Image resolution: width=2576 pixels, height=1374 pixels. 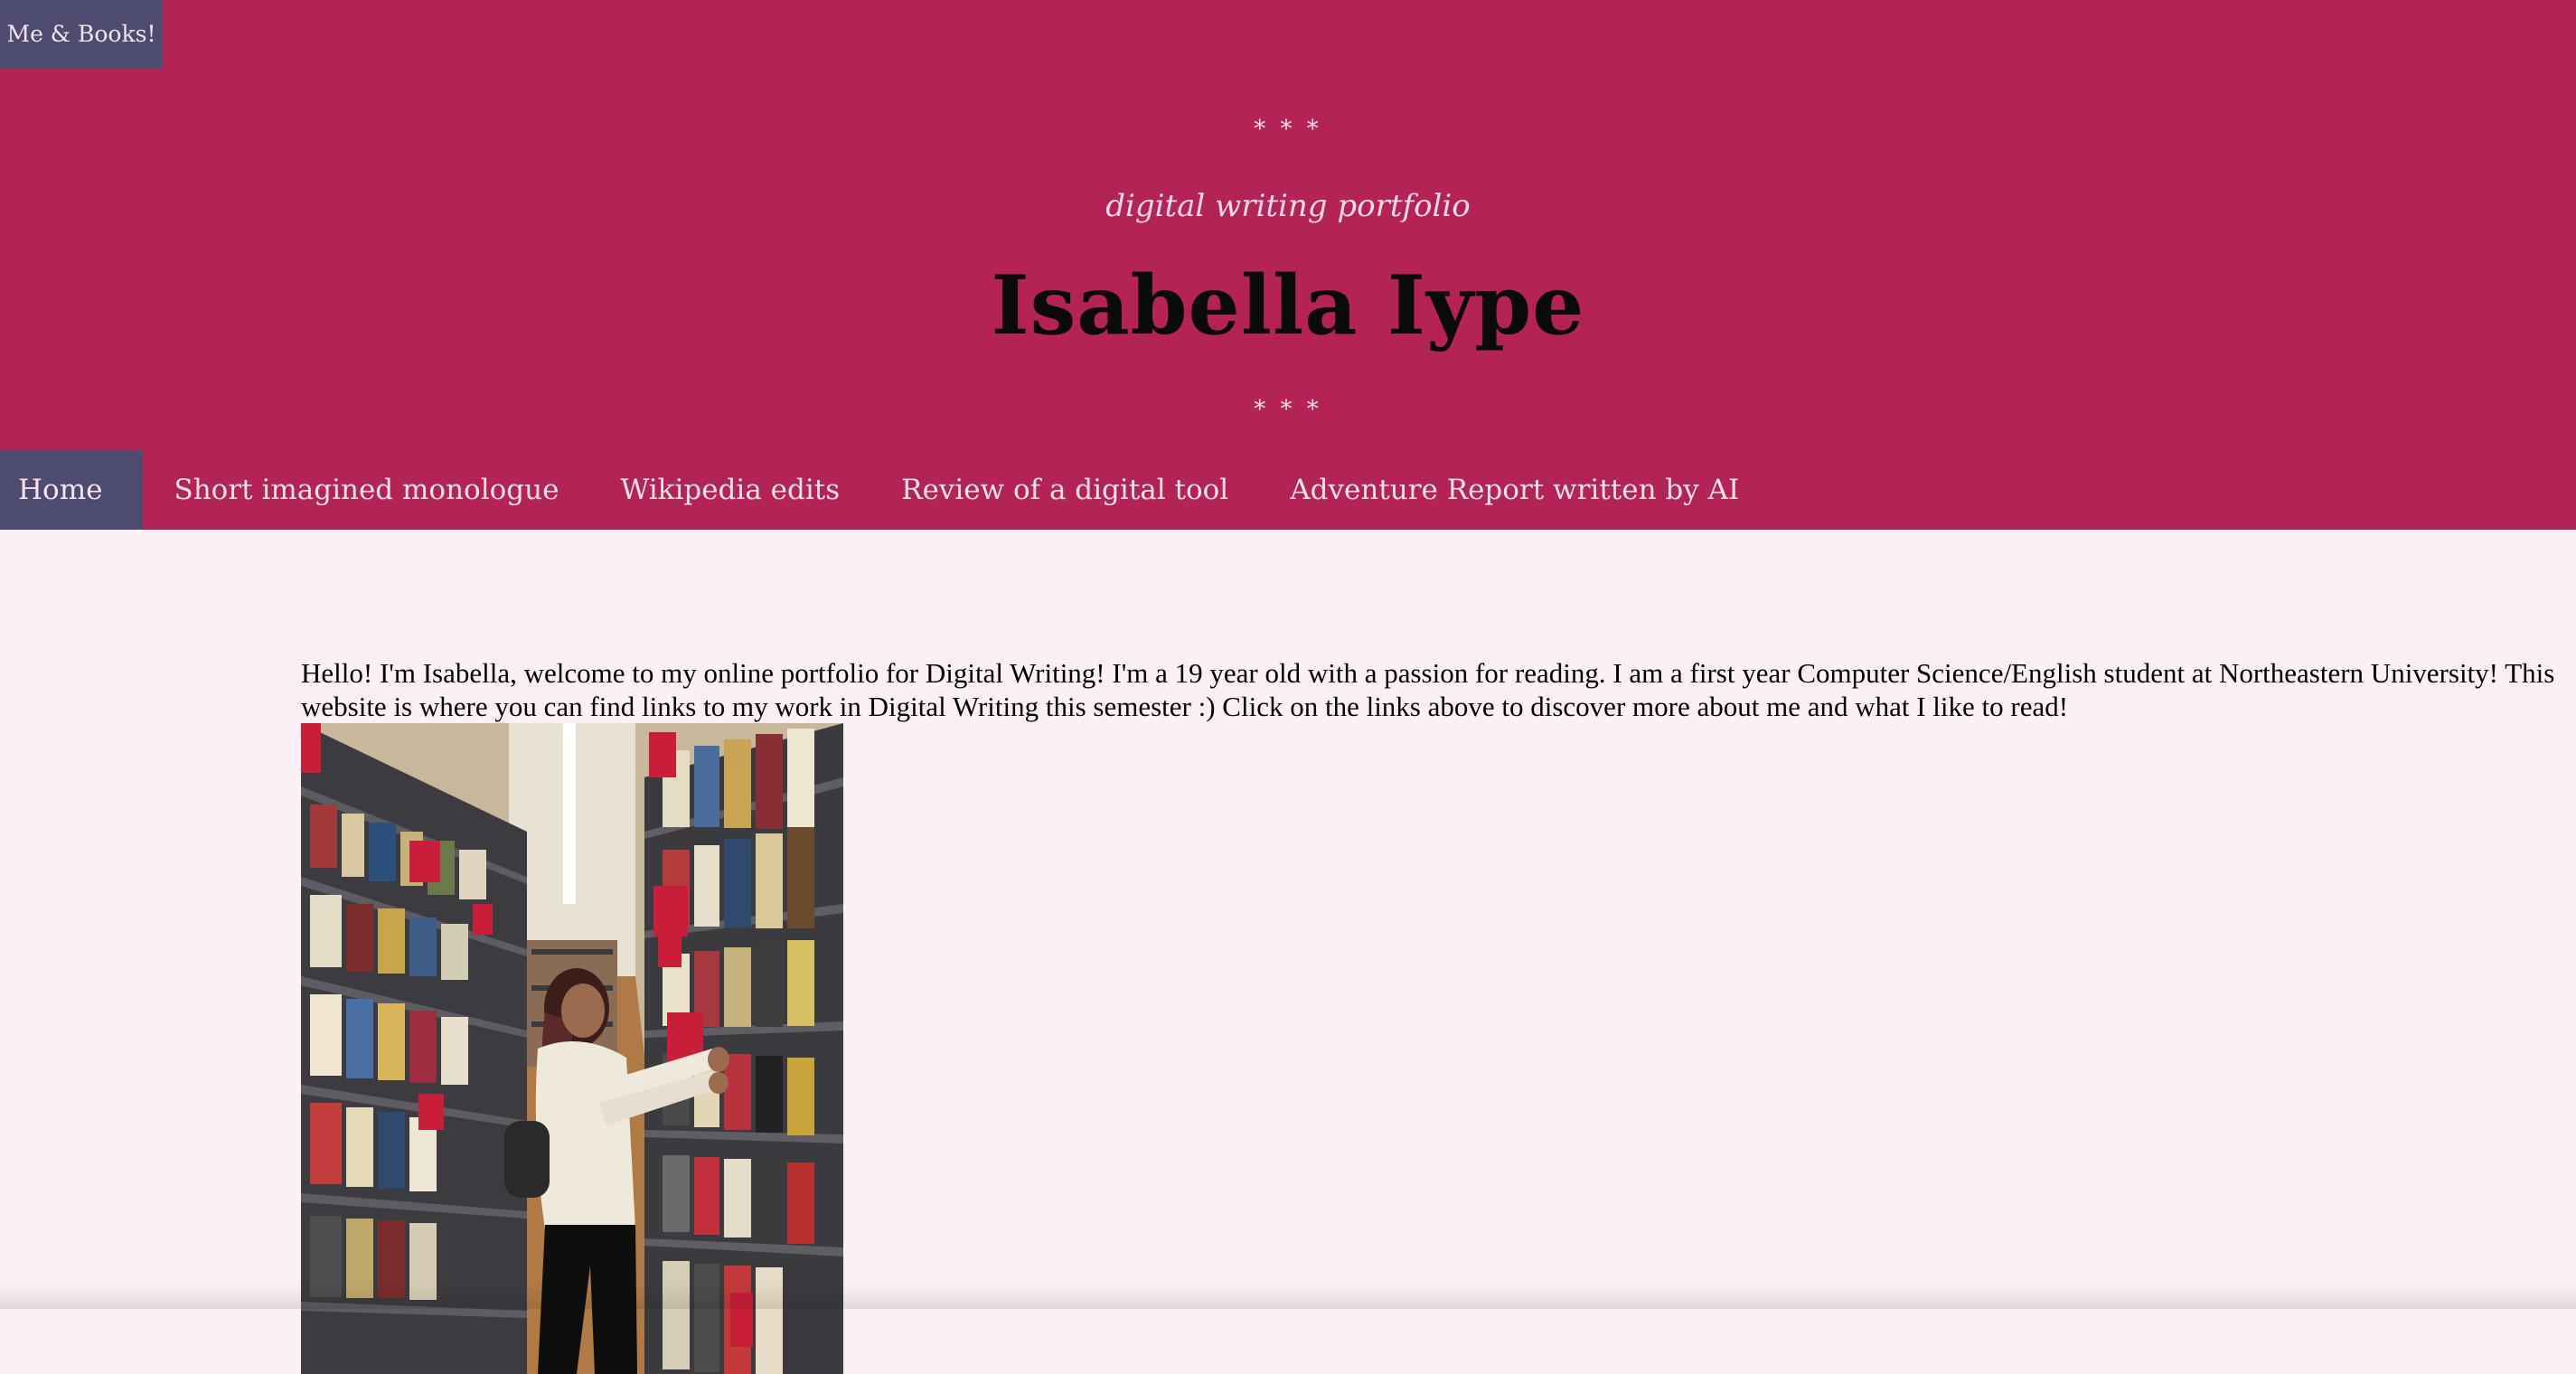 What do you see at coordinates (1288, 130) in the screenshot?
I see `decorative-stars-top: * * *` at bounding box center [1288, 130].